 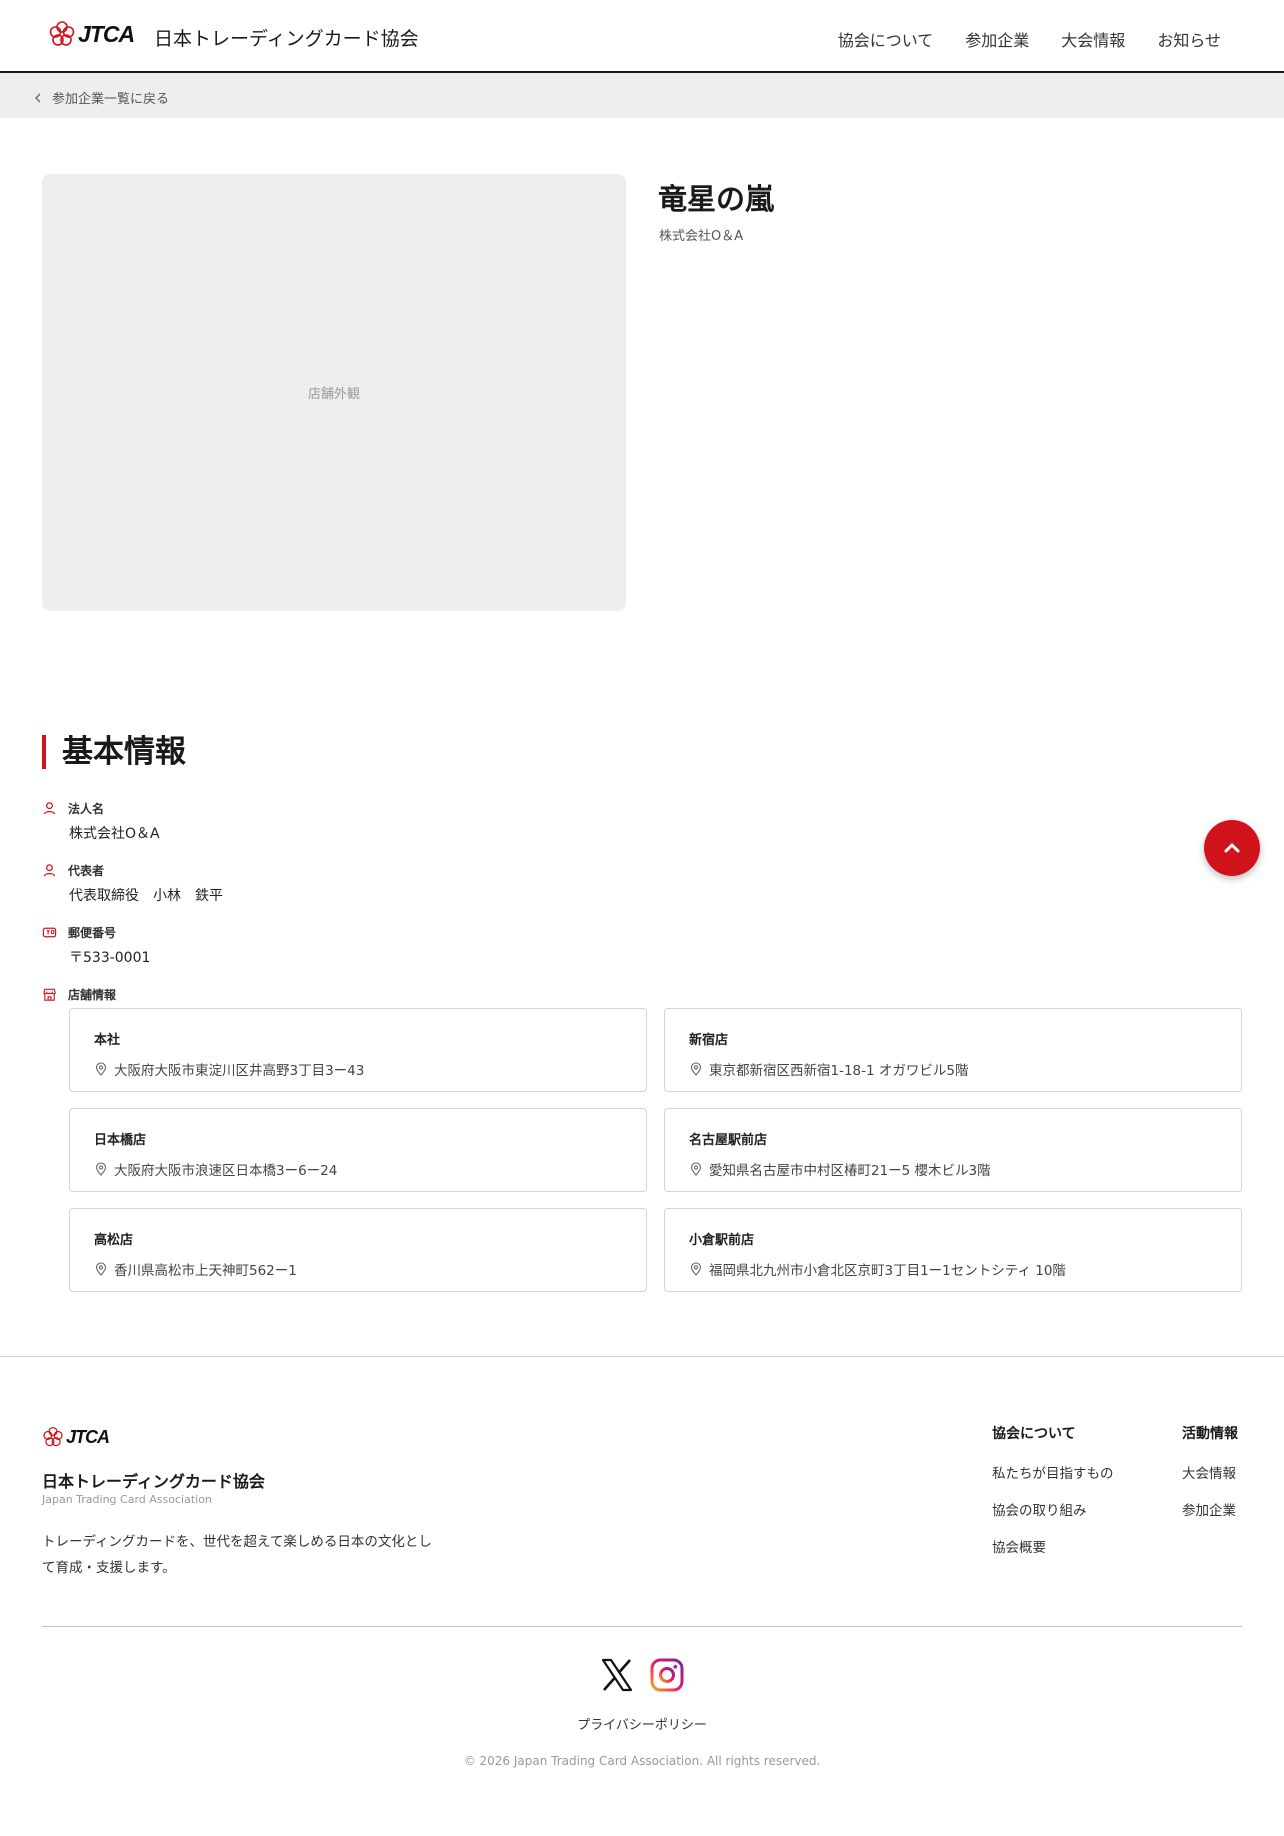 What do you see at coordinates (839, 1071) in the screenshot?
I see `store-card-address-text: 東京都新宿区西新宿1-18-1 オガワビル5階` at bounding box center [839, 1071].